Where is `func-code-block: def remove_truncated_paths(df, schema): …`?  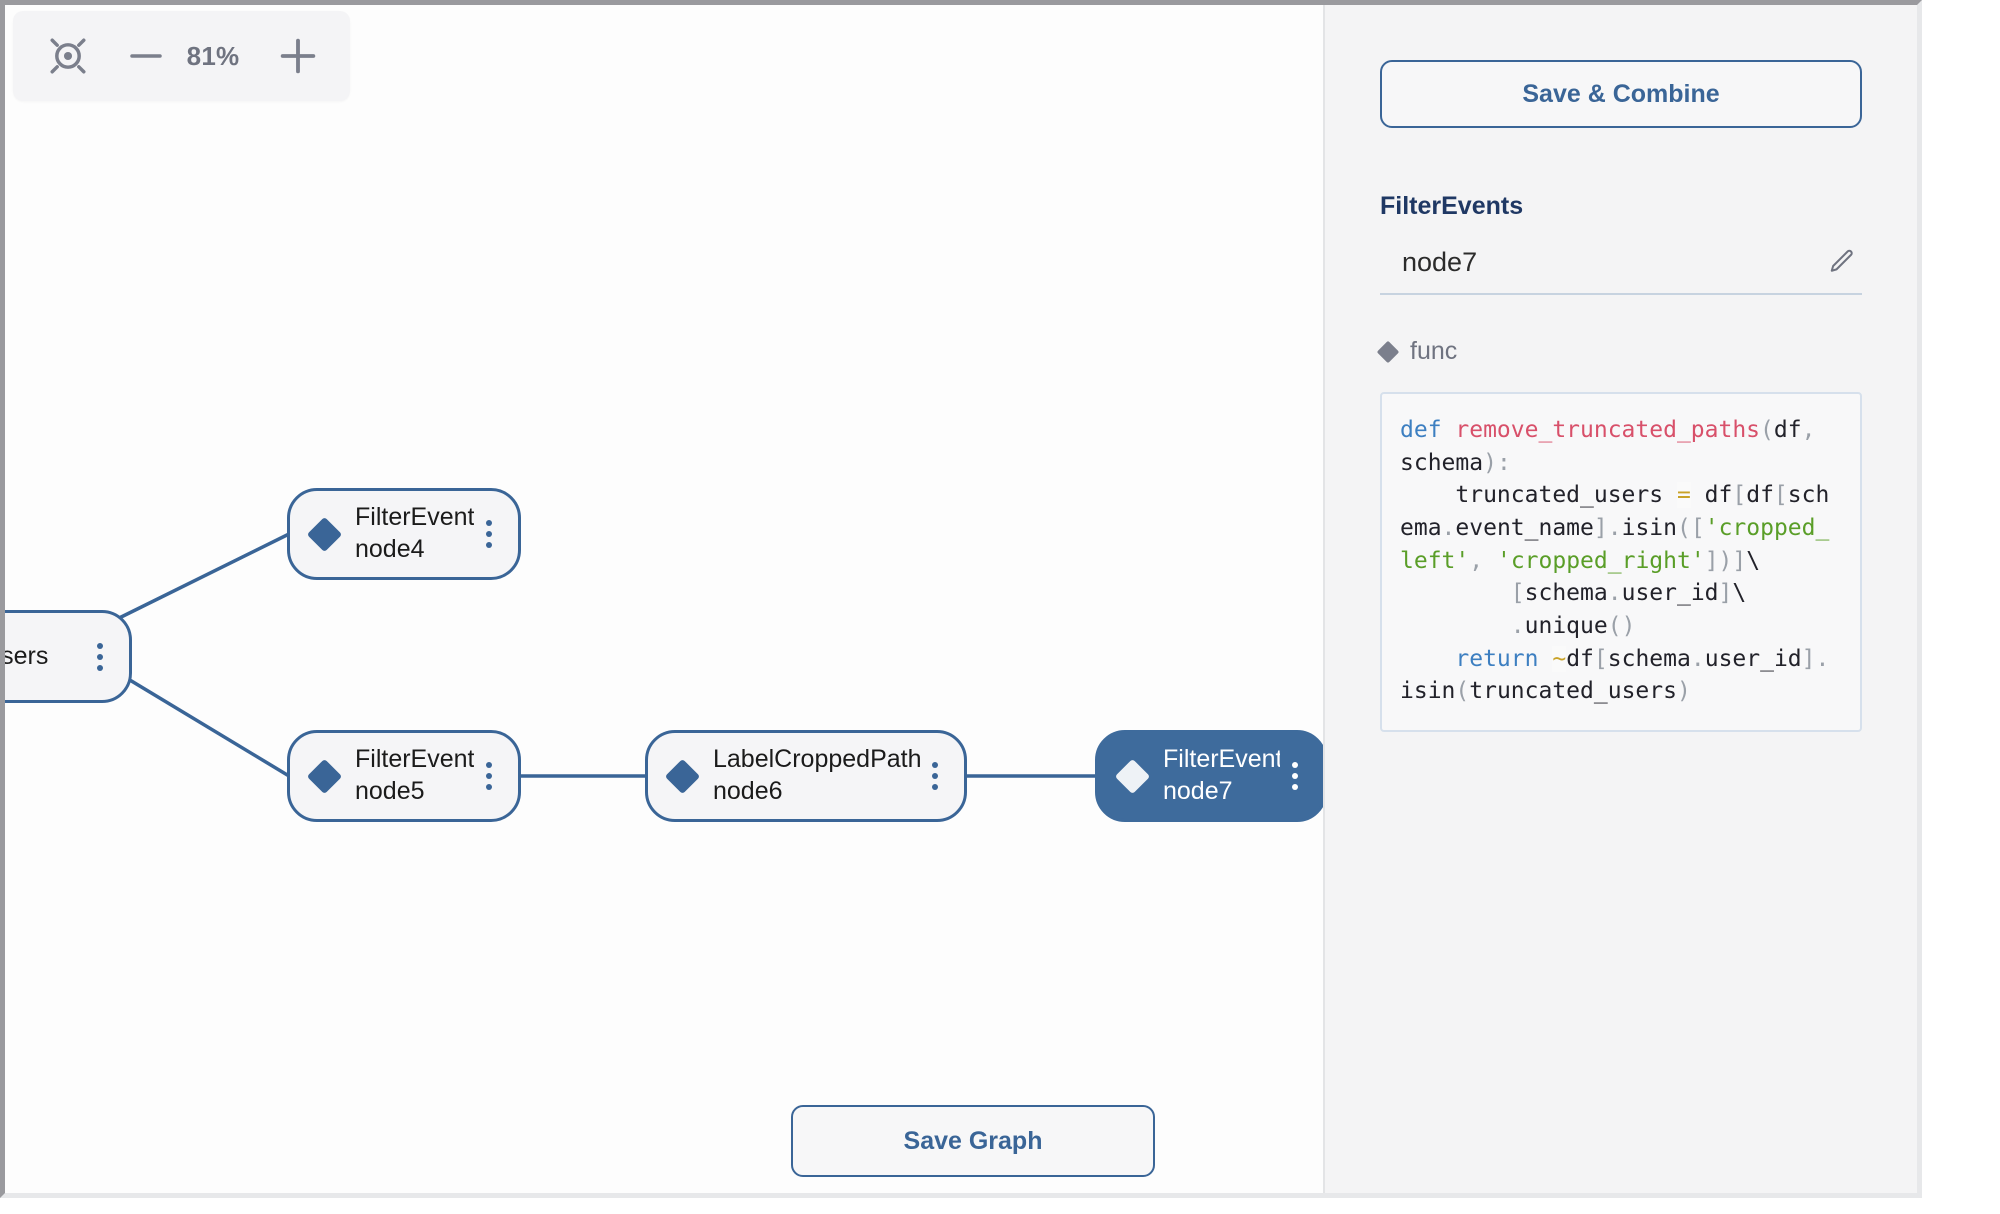
func-code-block: def remove_truncated_paths(df, schema): … is located at coordinates (1621, 562).